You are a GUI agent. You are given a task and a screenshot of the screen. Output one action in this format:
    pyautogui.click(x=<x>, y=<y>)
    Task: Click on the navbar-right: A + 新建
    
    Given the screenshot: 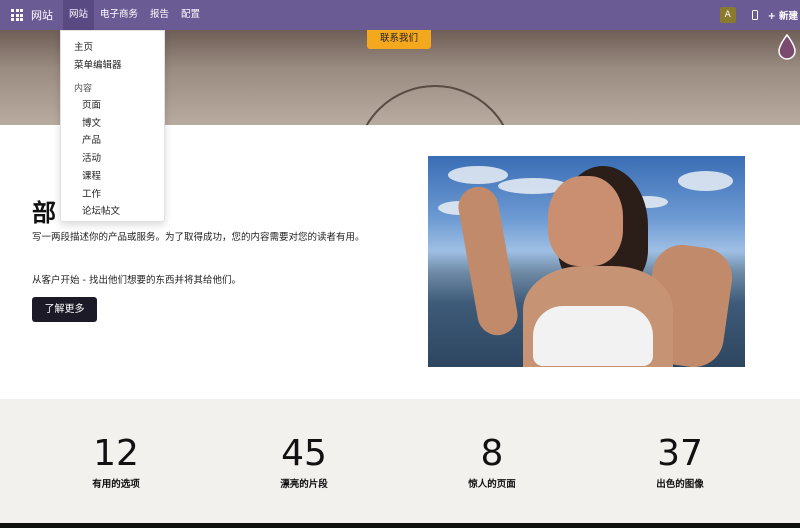 What is the action you would take?
    pyautogui.click(x=759, y=15)
    